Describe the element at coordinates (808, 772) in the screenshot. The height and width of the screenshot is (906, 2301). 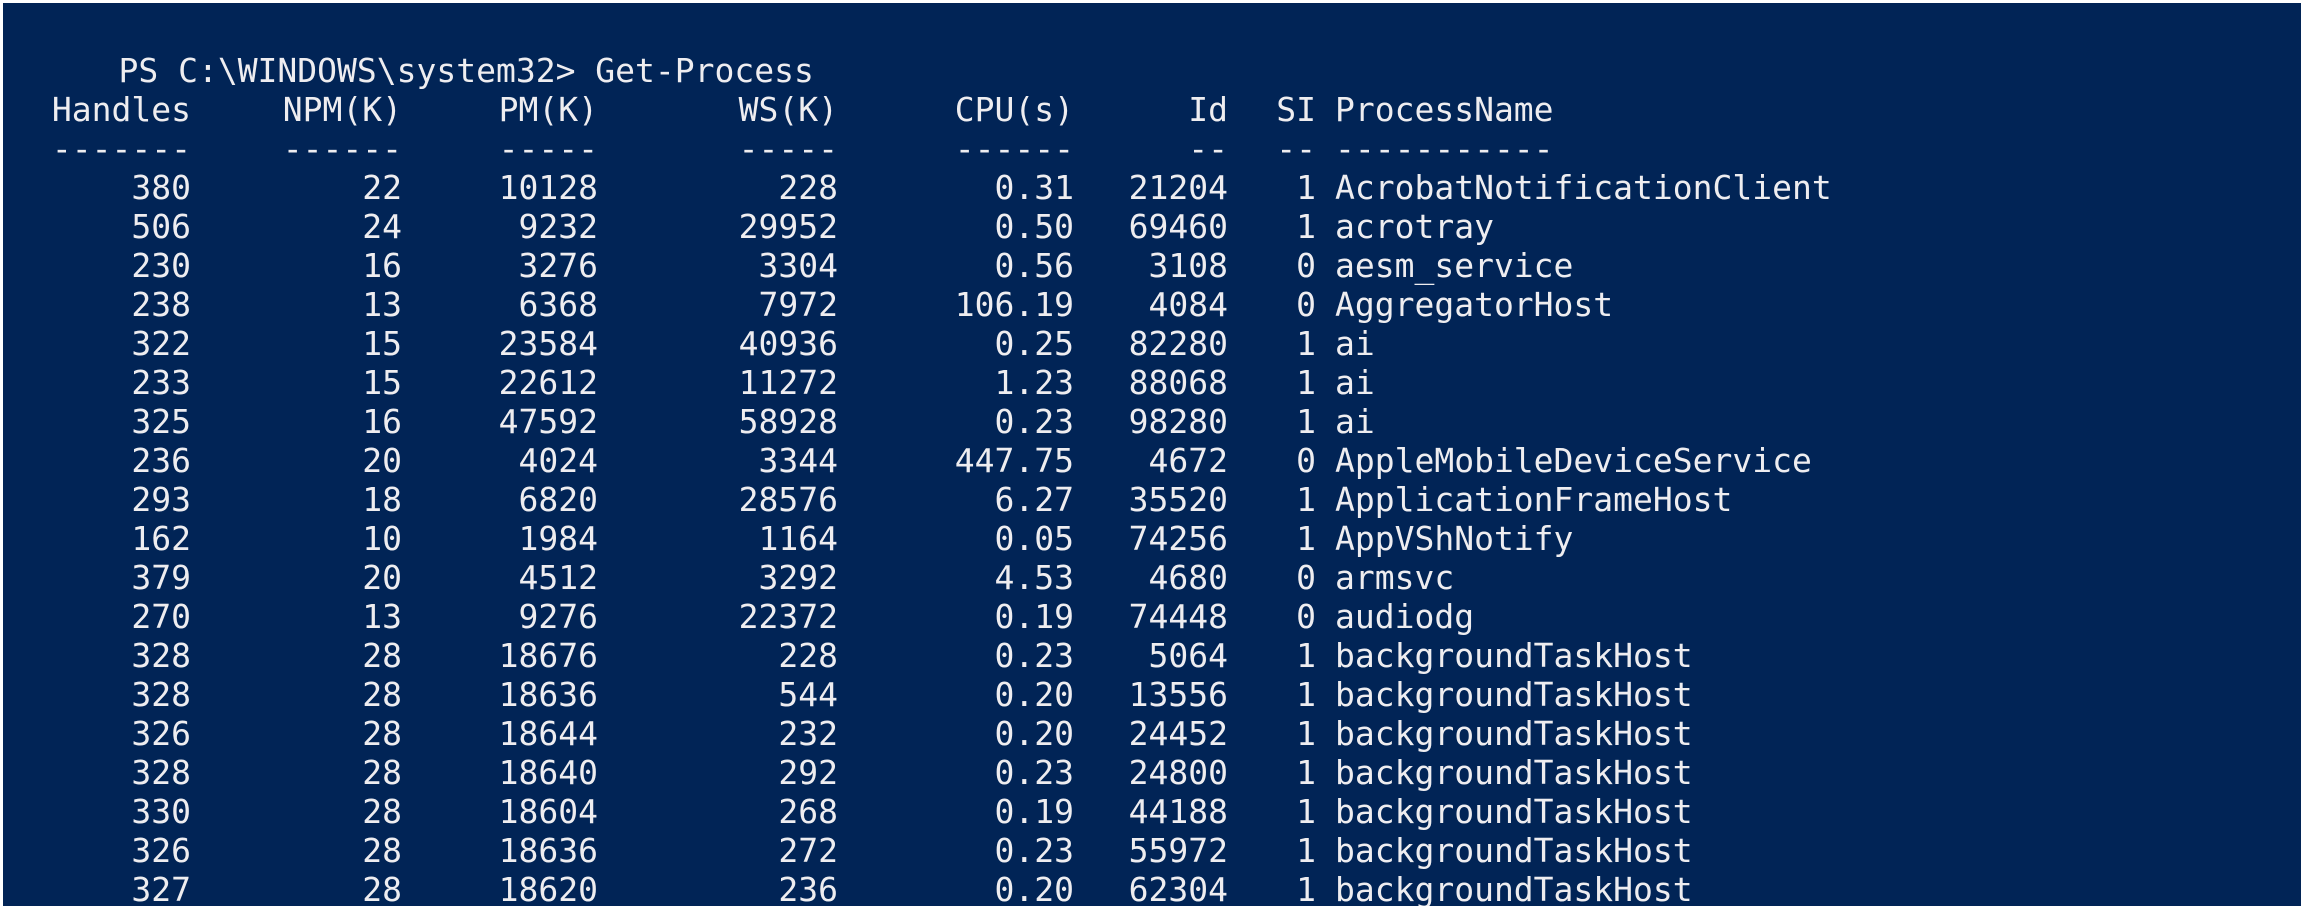
I see `cell-ws: 292` at that location.